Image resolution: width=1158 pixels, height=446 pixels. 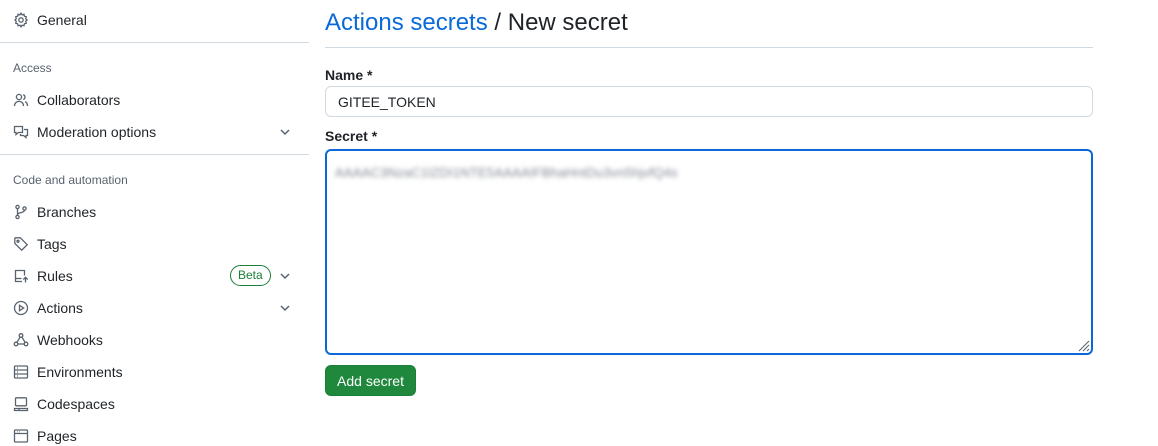 I want to click on sidebar-item-actions: Actions, so click(x=154, y=308).